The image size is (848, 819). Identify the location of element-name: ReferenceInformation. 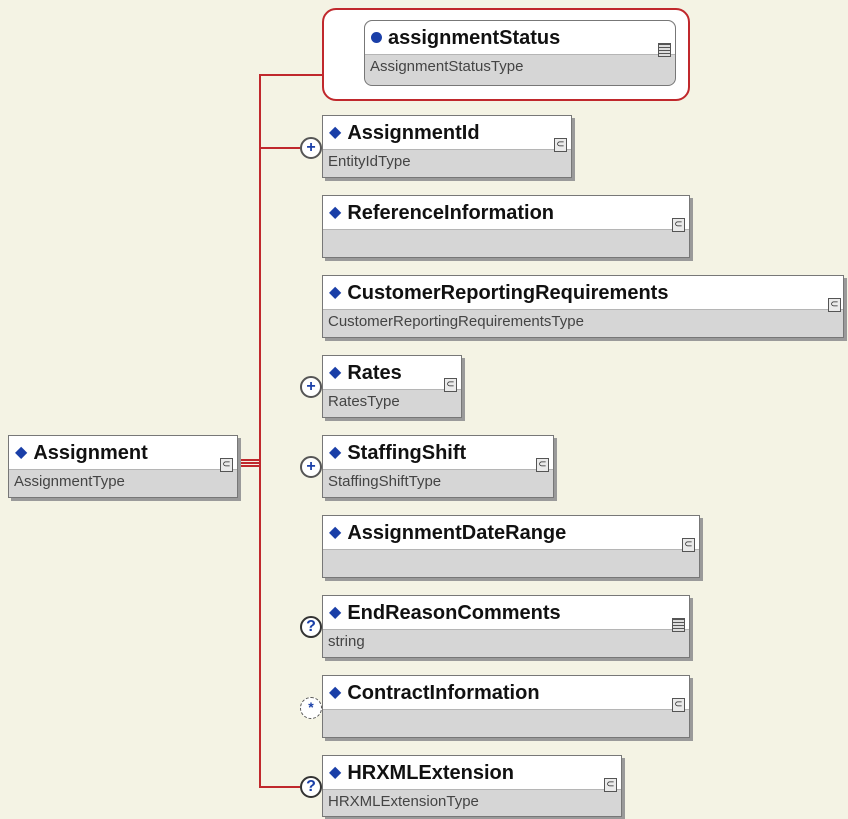
(451, 212).